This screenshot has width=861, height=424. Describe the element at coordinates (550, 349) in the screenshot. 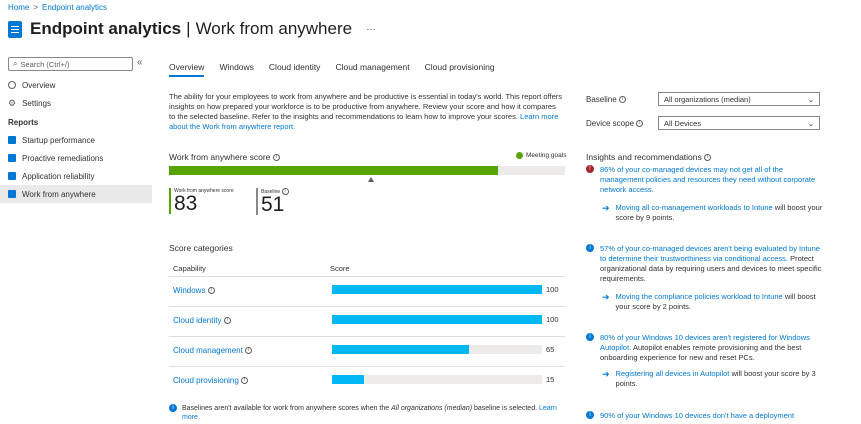

I see `category-score-value: 65` at that location.